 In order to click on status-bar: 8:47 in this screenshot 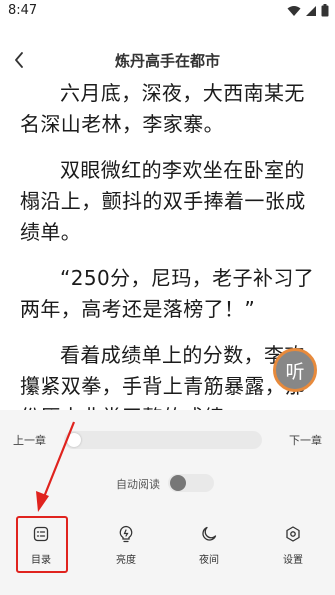, I will do `click(167, 11)`.